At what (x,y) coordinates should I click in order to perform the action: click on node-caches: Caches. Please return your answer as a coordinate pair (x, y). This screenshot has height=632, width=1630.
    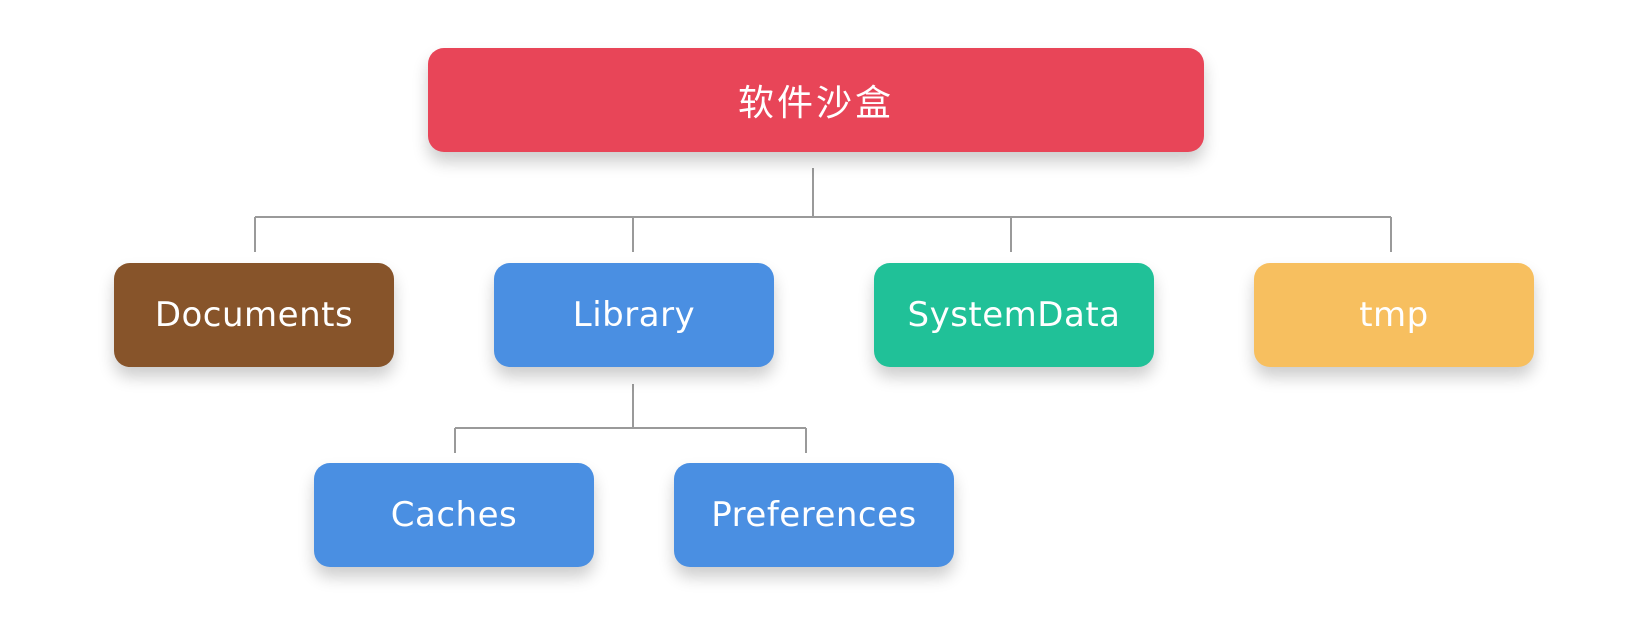
    Looking at the image, I should click on (454, 515).